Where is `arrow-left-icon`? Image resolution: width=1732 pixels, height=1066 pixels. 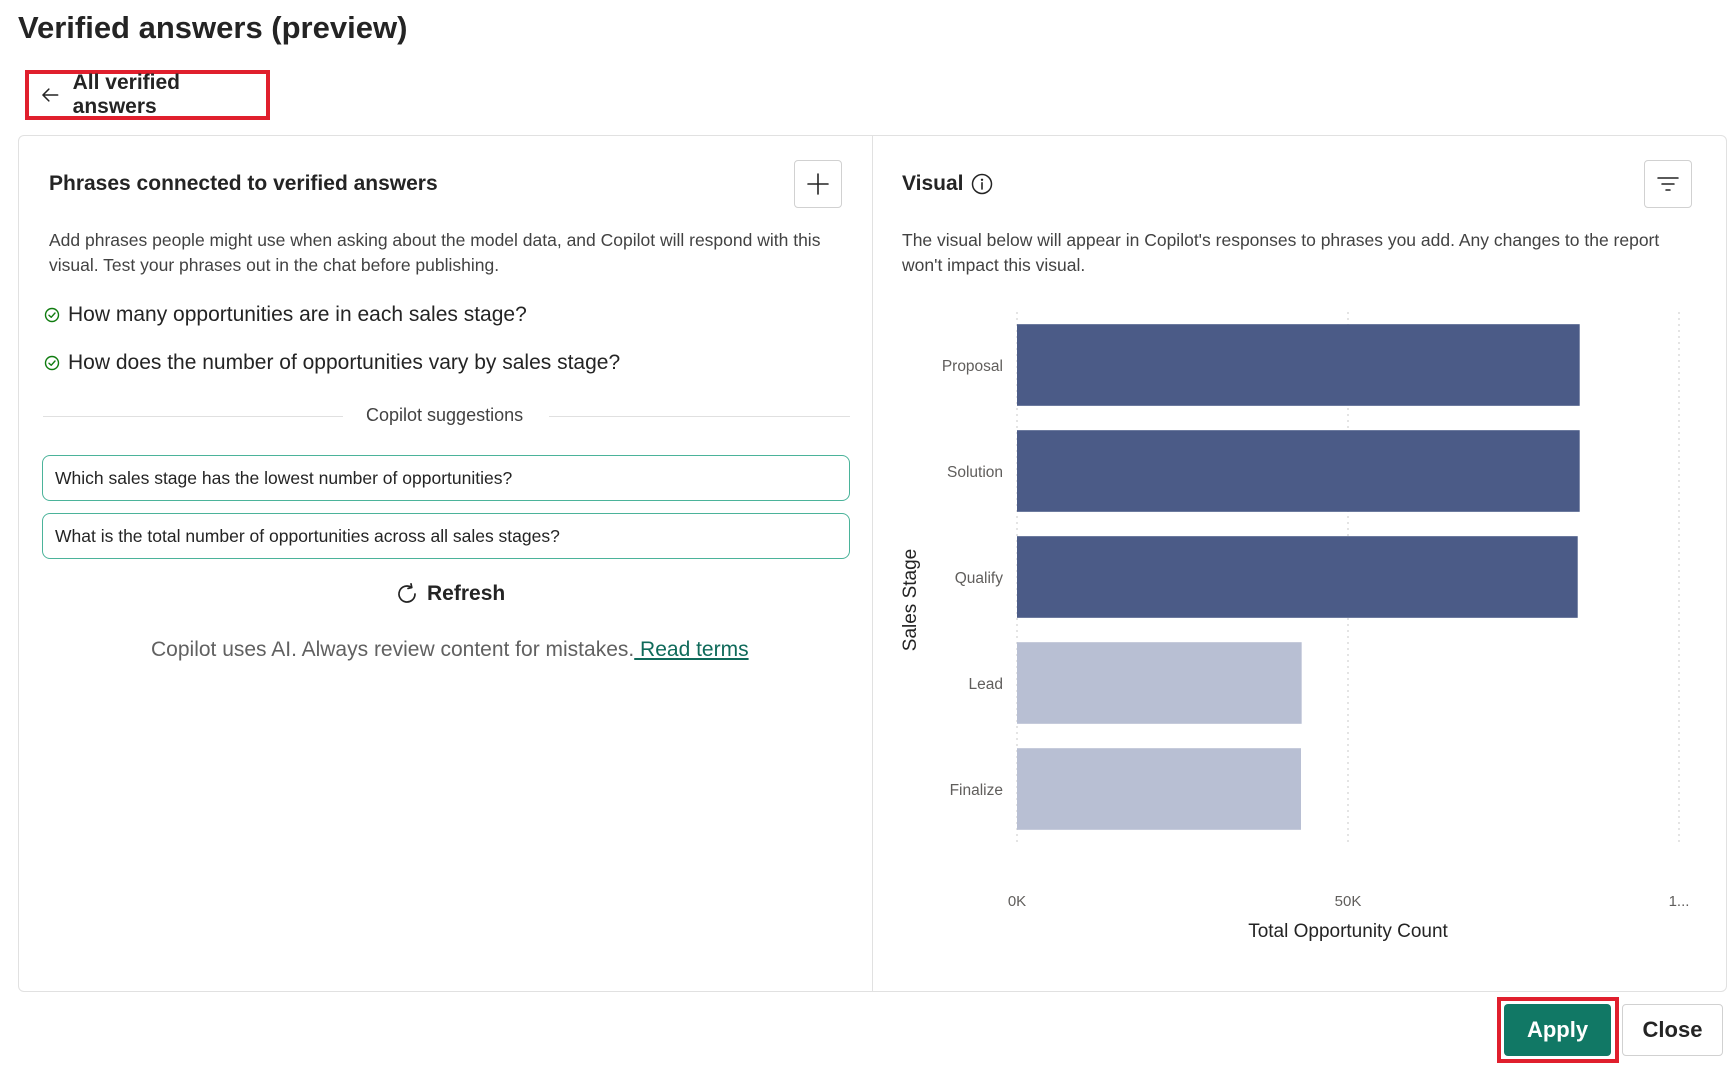
arrow-left-icon is located at coordinates (50, 95).